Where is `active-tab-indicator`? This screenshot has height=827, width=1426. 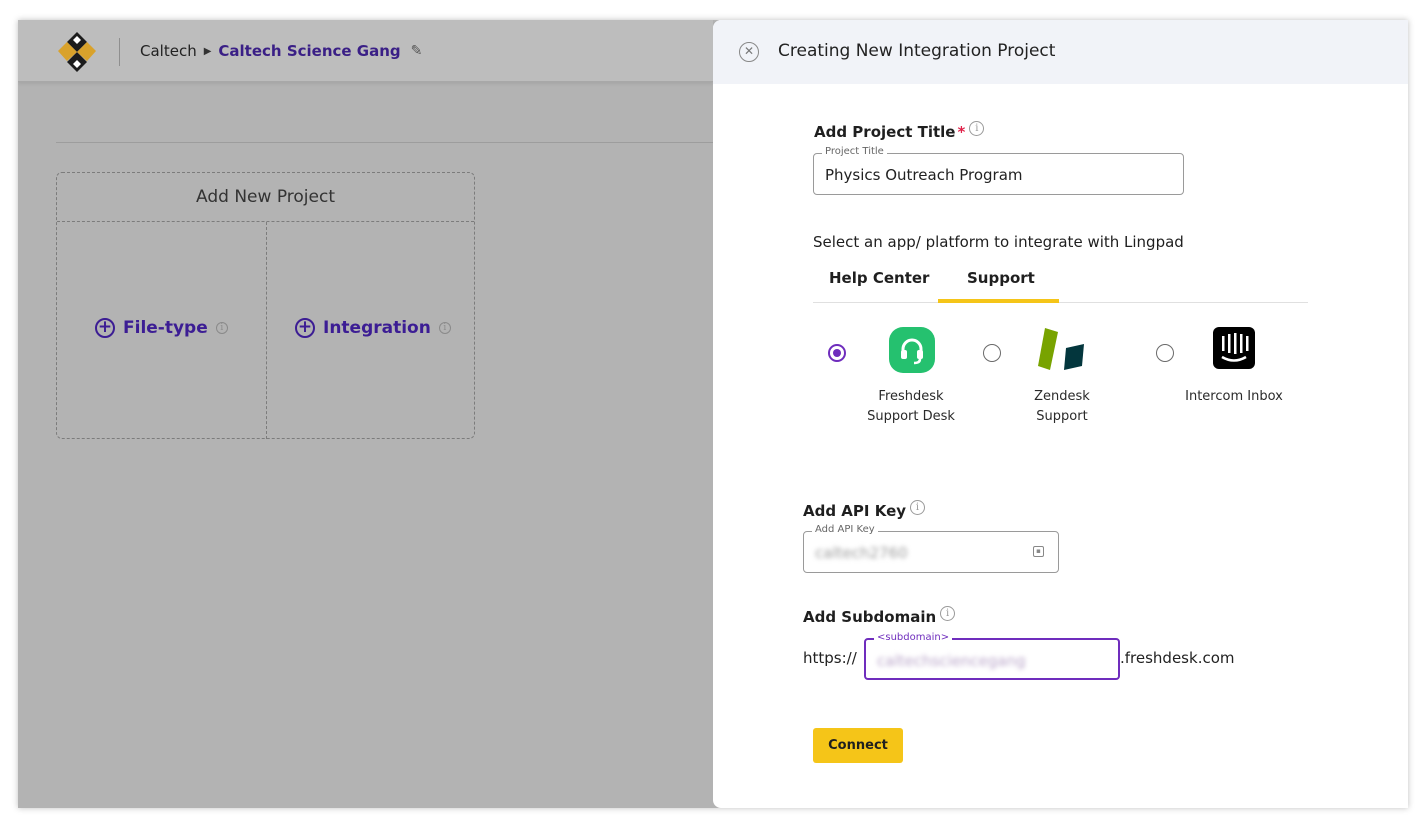
active-tab-indicator is located at coordinates (998, 301).